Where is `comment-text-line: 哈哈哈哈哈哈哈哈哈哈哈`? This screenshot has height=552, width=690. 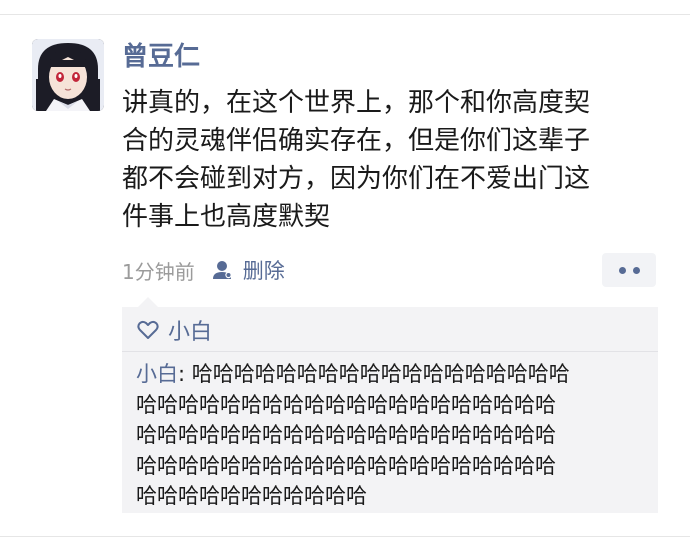 comment-text-line: 哈哈哈哈哈哈哈哈哈哈哈 is located at coordinates (251, 496).